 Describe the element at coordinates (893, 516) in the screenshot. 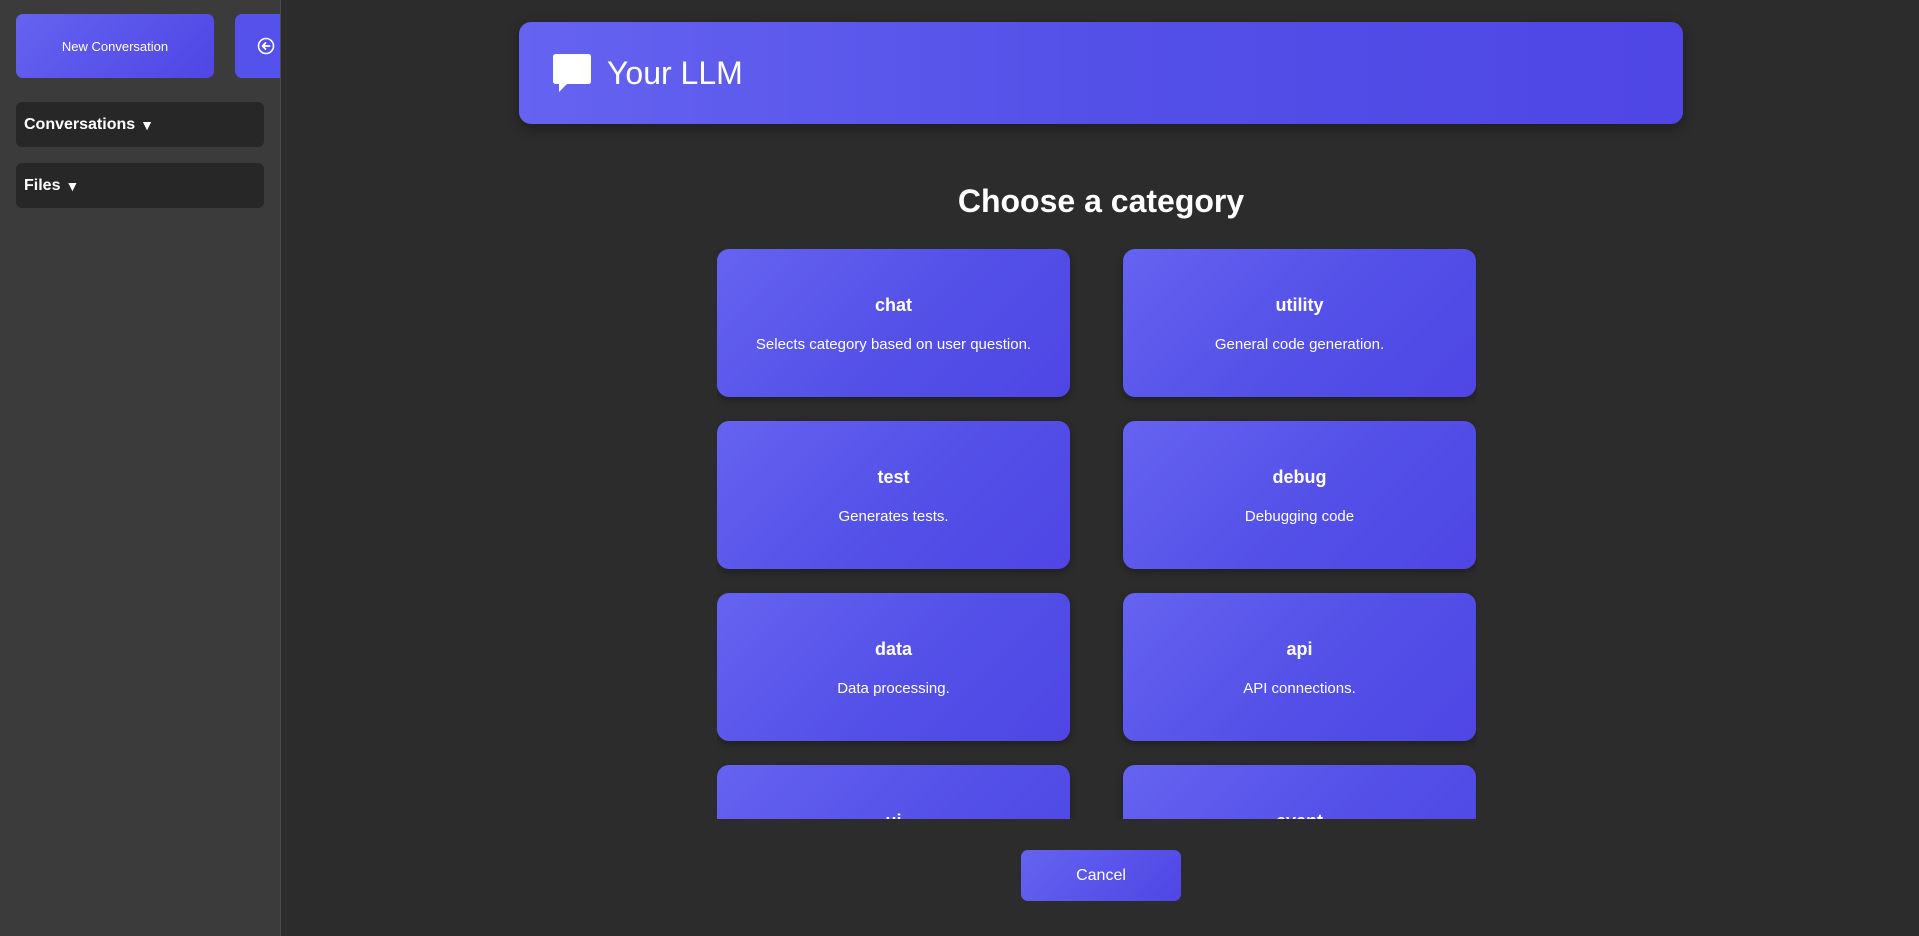

I see `category-description: Generates tests.` at that location.